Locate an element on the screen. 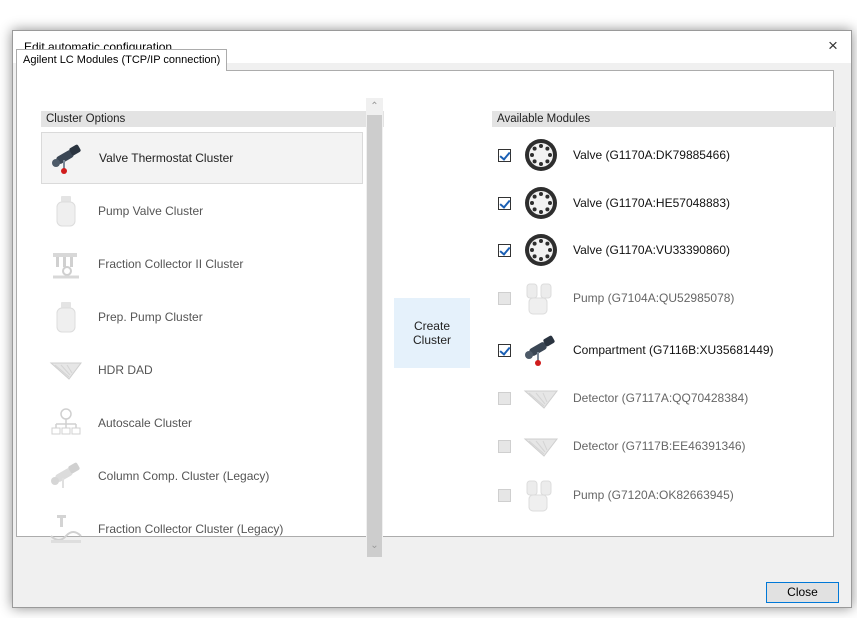 Image resolution: width=857 pixels, height=618 pixels. module-row-valve-3: Valve (G1170A:VU33390860) is located at coordinates (658, 250).